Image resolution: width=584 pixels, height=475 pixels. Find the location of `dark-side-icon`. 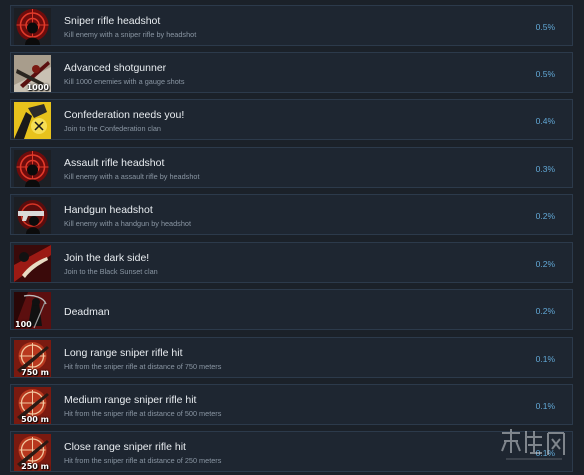

dark-side-icon is located at coordinates (32, 263).